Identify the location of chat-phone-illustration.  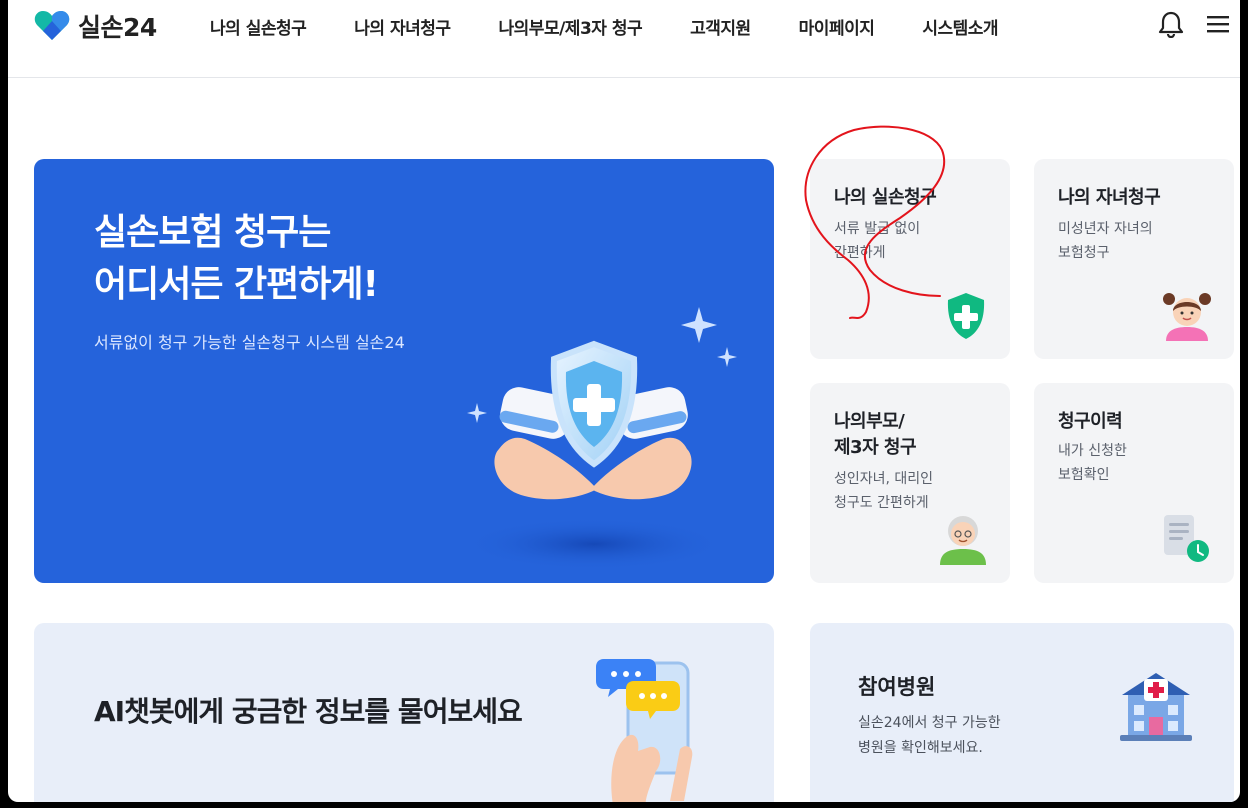
(644, 730).